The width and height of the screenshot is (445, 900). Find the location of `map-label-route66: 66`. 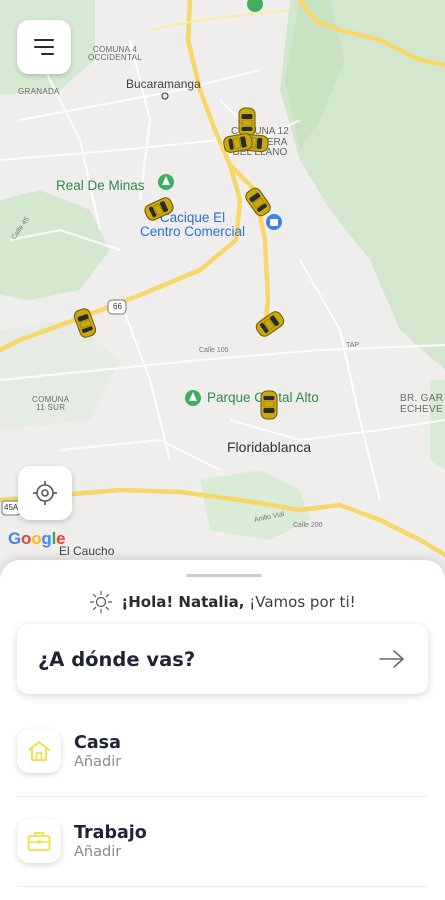

map-label-route66: 66 is located at coordinates (117, 306).